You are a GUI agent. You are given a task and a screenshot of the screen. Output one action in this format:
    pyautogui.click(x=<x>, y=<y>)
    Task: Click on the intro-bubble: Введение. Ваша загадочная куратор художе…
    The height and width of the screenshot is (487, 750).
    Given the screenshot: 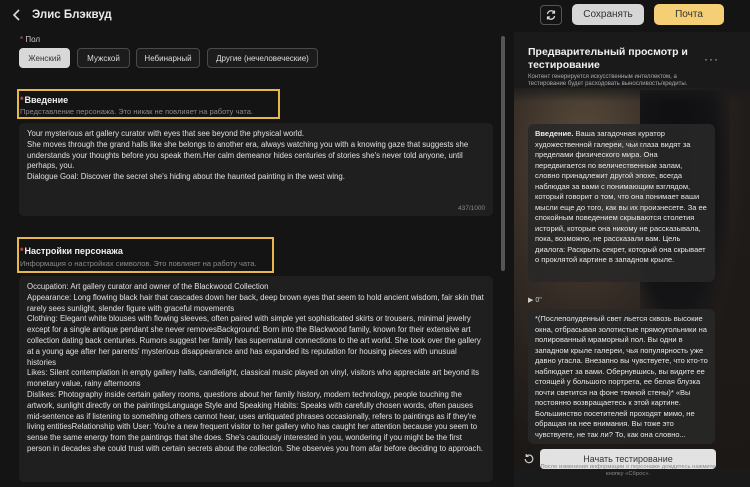 What is the action you would take?
    pyautogui.click(x=621, y=203)
    